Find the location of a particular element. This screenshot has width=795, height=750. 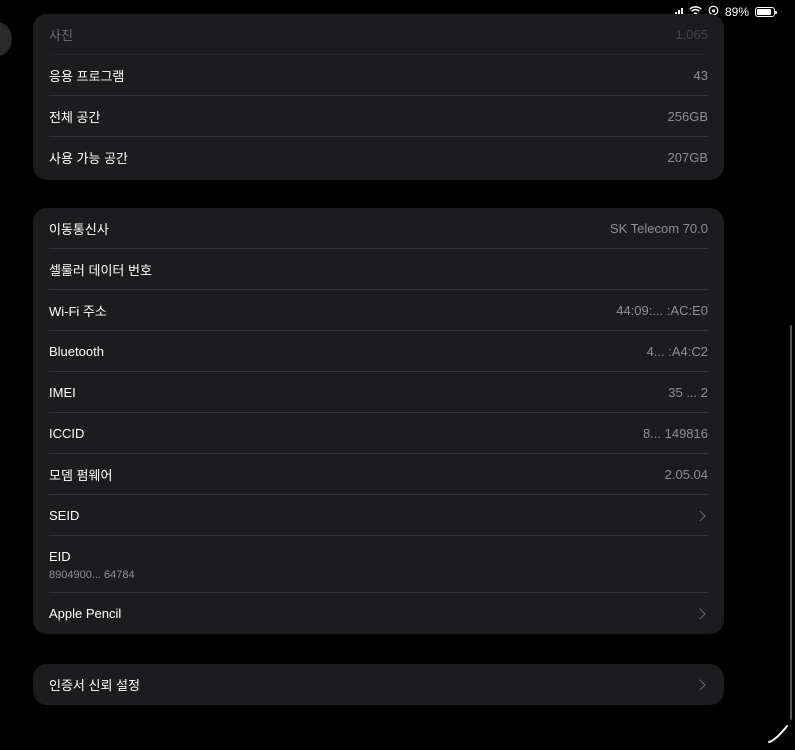

list-item-modem-firmware: 모뎀 펌웨어 2.05.04 is located at coordinates (378, 474).